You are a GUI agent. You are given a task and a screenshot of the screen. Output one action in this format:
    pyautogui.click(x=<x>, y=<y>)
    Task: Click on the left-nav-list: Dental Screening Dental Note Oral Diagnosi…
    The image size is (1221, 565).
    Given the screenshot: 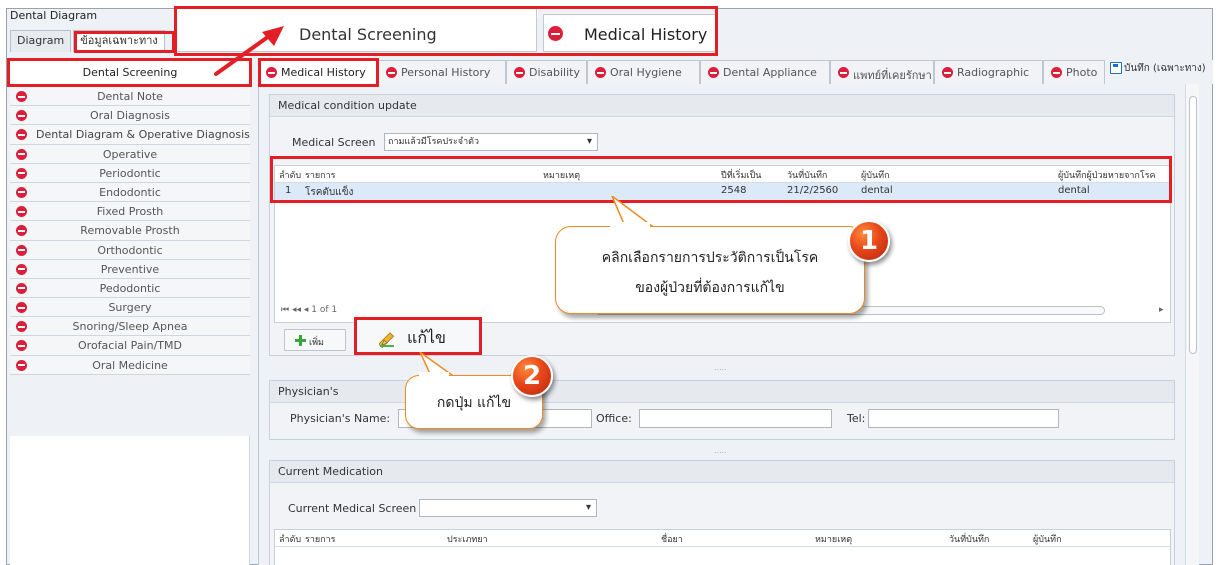 What is the action you would take?
    pyautogui.click(x=130, y=216)
    